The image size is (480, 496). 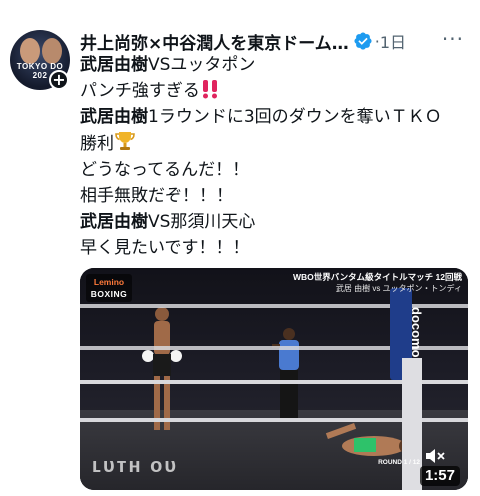 What do you see at coordinates (398, 288) in the screenshot?
I see `match-fighters: 武居 由樹 vs ユッタポン・トンディ` at bounding box center [398, 288].